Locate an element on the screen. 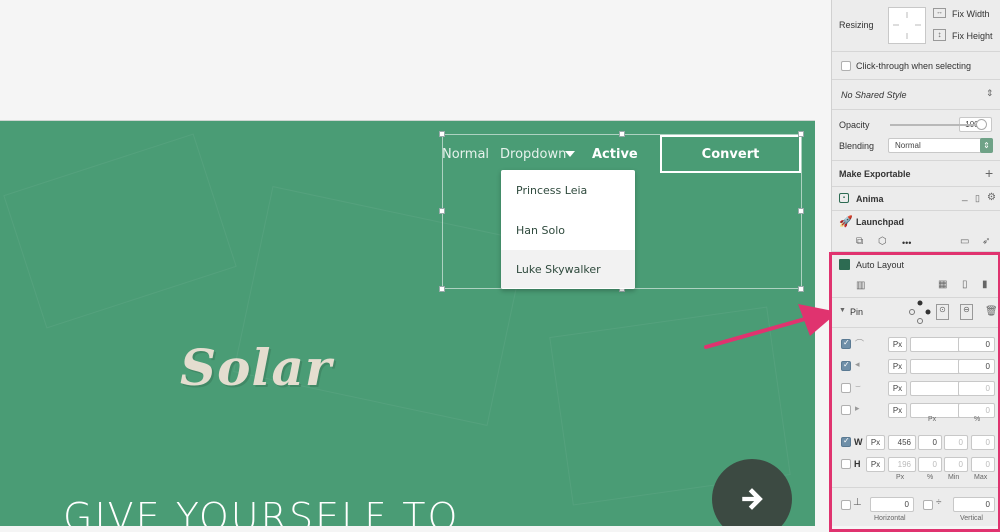  resizing-section: Resizing ↔ Fix Width ↕ Fix Height is located at coordinates (916, 26).